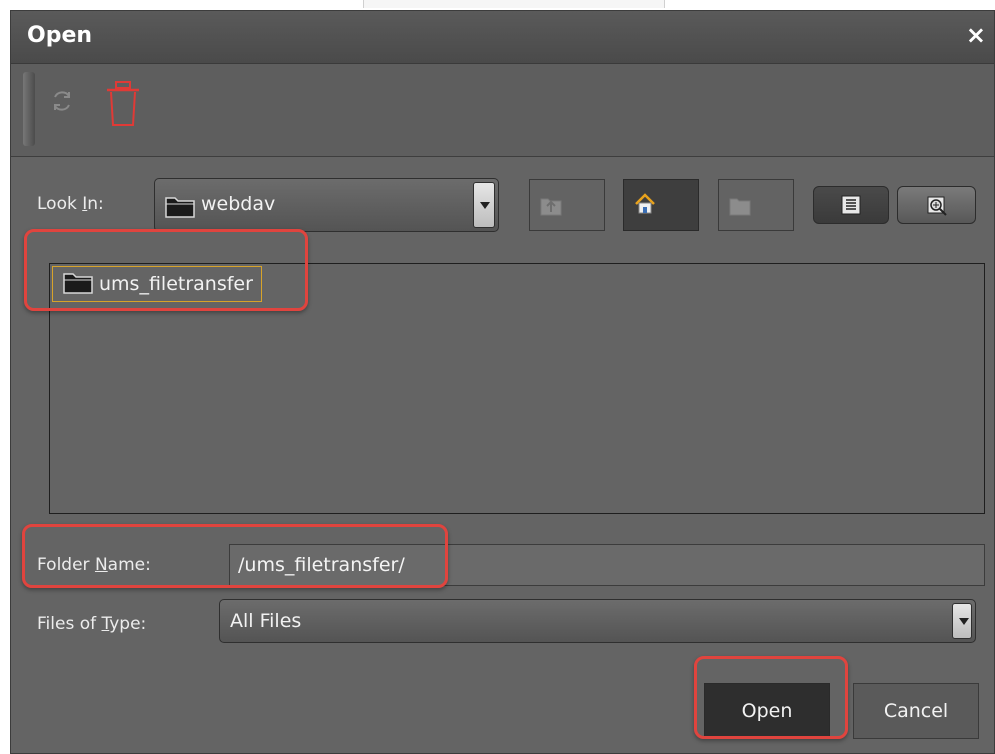 This screenshot has height=754, width=995. I want to click on list-view-button, so click(851, 205).